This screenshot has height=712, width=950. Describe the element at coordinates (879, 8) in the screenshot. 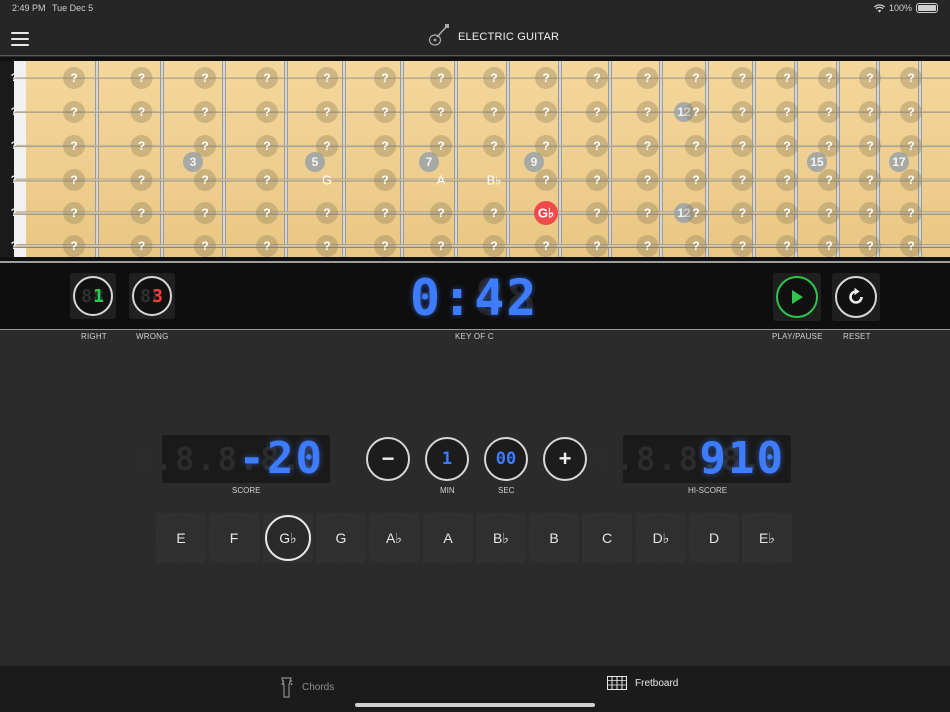

I see `wifi-icon` at that location.